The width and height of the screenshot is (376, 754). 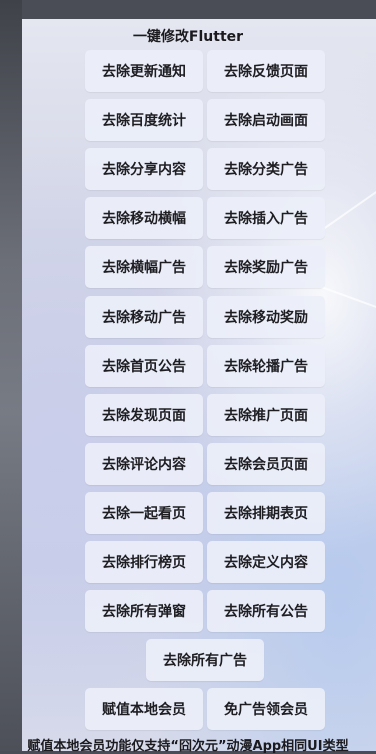 What do you see at coordinates (266, 218) in the screenshot?
I see `option-button: 去除插入广告` at bounding box center [266, 218].